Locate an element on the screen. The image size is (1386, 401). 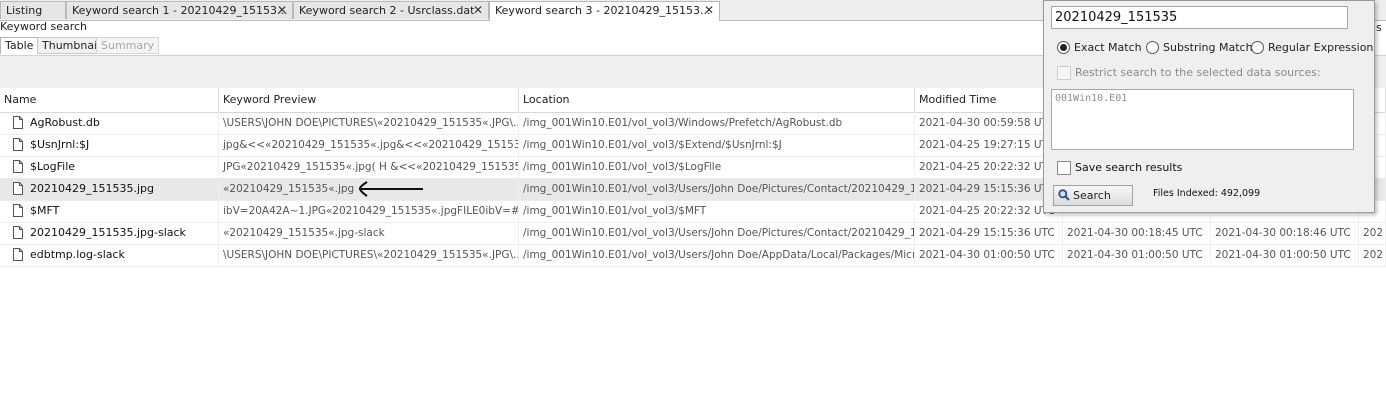
save-results-checkbox is located at coordinates (1064, 168).